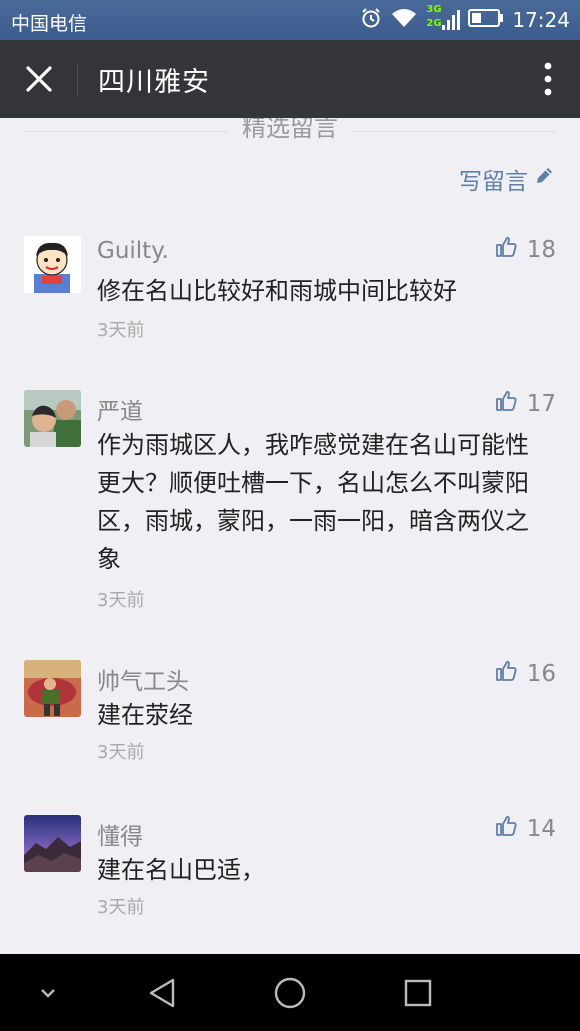 The image size is (580, 1031). What do you see at coordinates (154, 82) in the screenshot?
I see `page-title: 四川雅安` at bounding box center [154, 82].